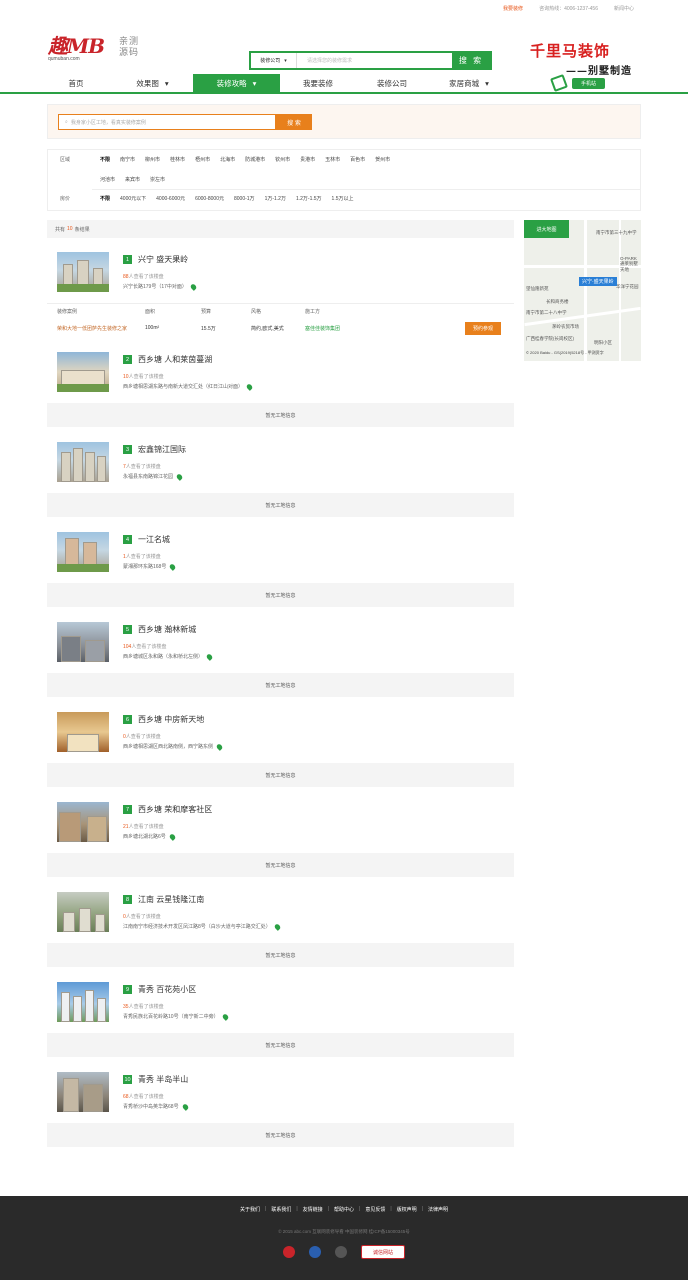 The height and width of the screenshot is (1280, 688). What do you see at coordinates (155, 259) in the screenshot?
I see `property-title: 1 兴宁 盛天果岭` at bounding box center [155, 259].